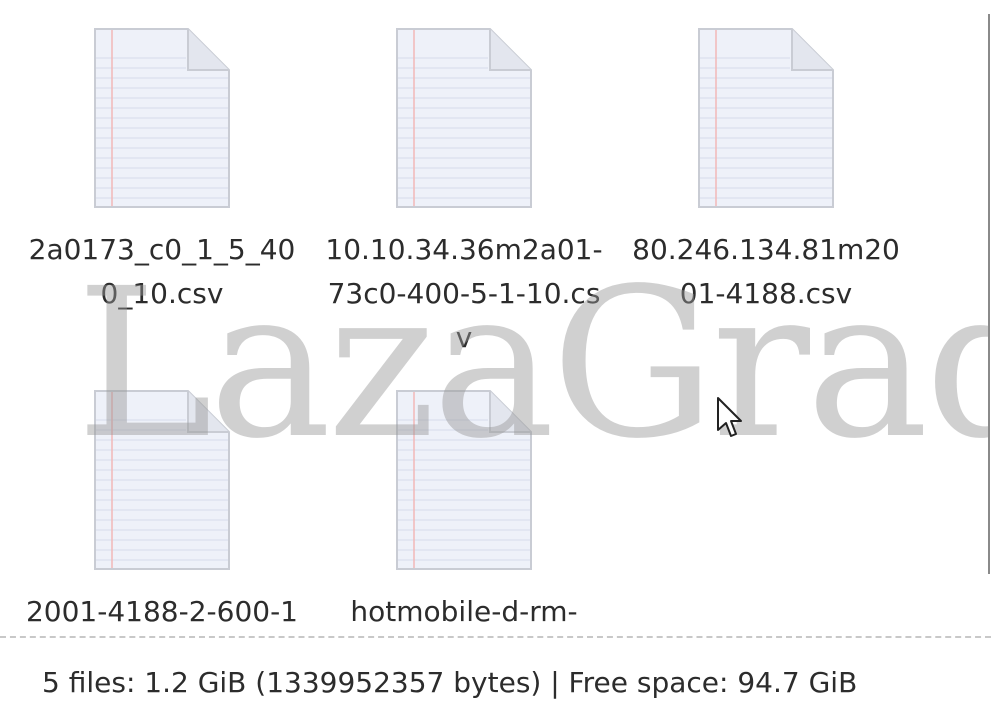 The width and height of the screenshot is (991, 720). I want to click on file-name: 10.10.34.36m2a01-73c0-400-5-1-10.csv, so click(464, 294).